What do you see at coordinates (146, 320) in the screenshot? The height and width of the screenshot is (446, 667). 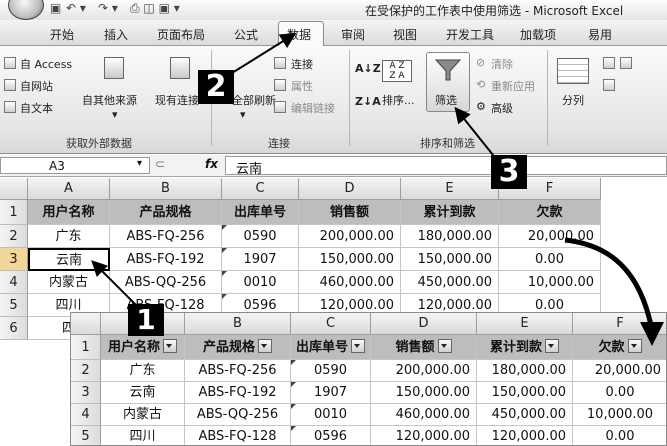 I see `callout-badge: 1` at bounding box center [146, 320].